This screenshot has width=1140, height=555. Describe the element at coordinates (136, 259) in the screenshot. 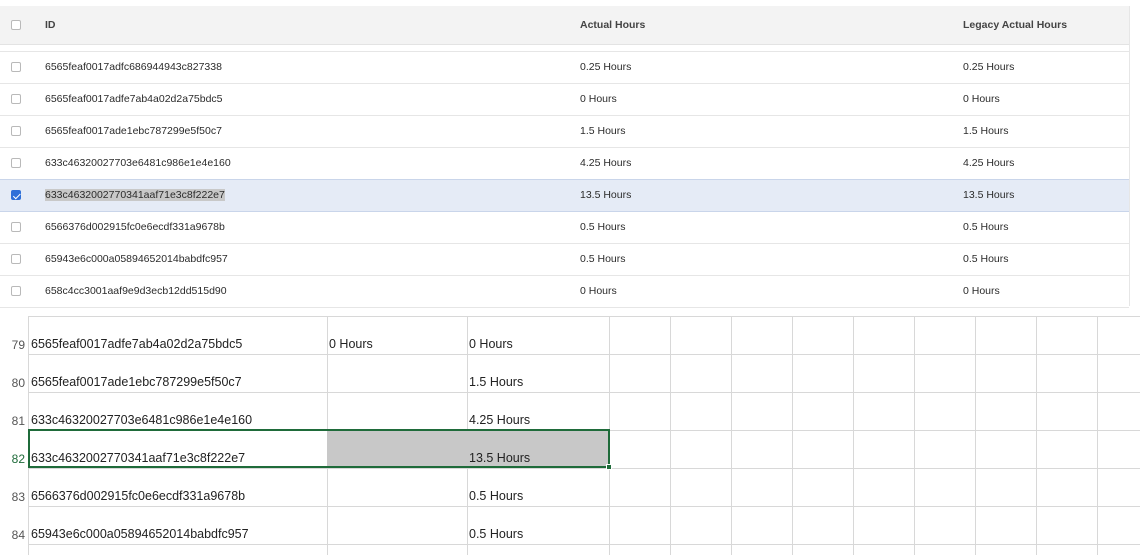

I see `id-cell: 65943e6c000a05894652014babdfc957` at that location.